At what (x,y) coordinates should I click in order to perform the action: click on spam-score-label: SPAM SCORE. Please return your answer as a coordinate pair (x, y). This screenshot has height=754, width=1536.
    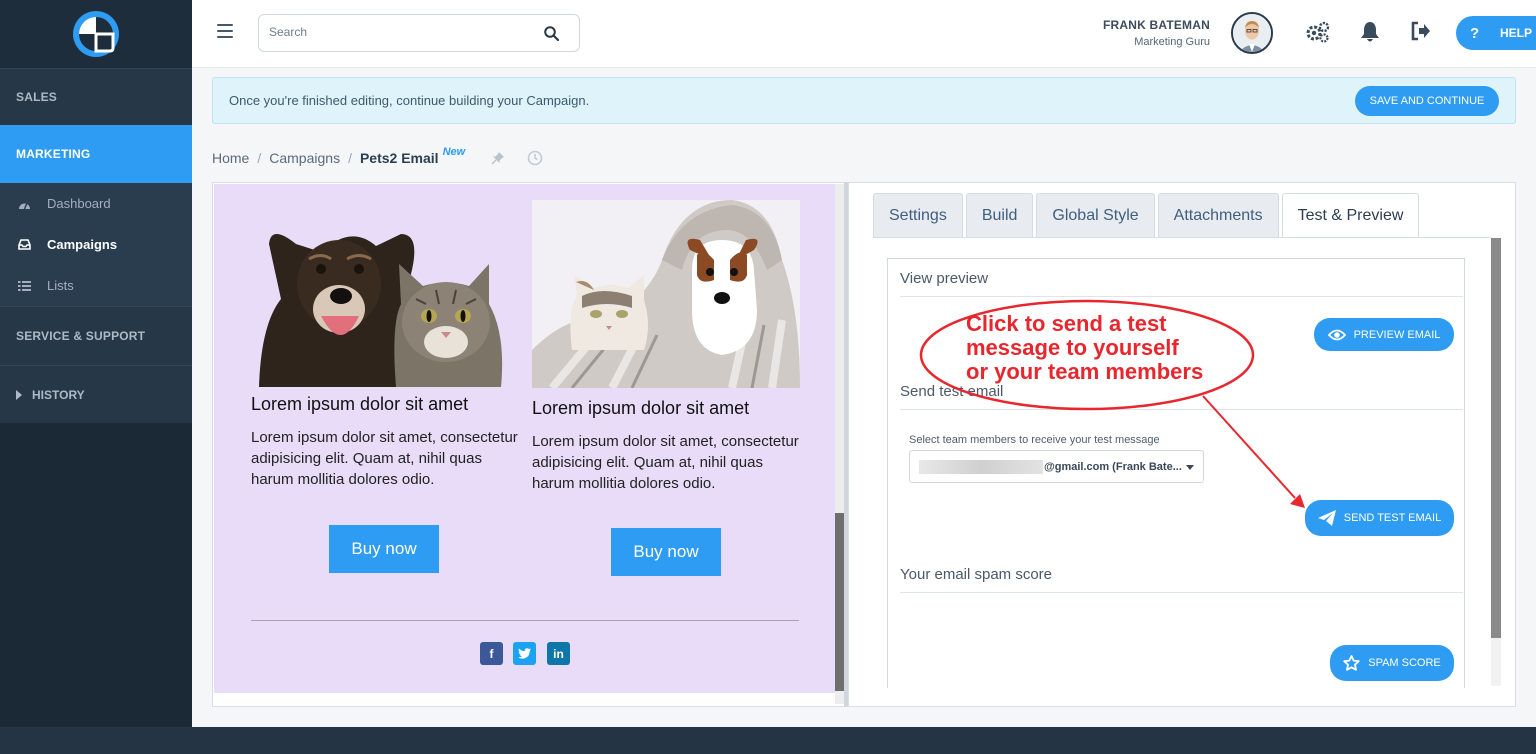
    Looking at the image, I should click on (1404, 663).